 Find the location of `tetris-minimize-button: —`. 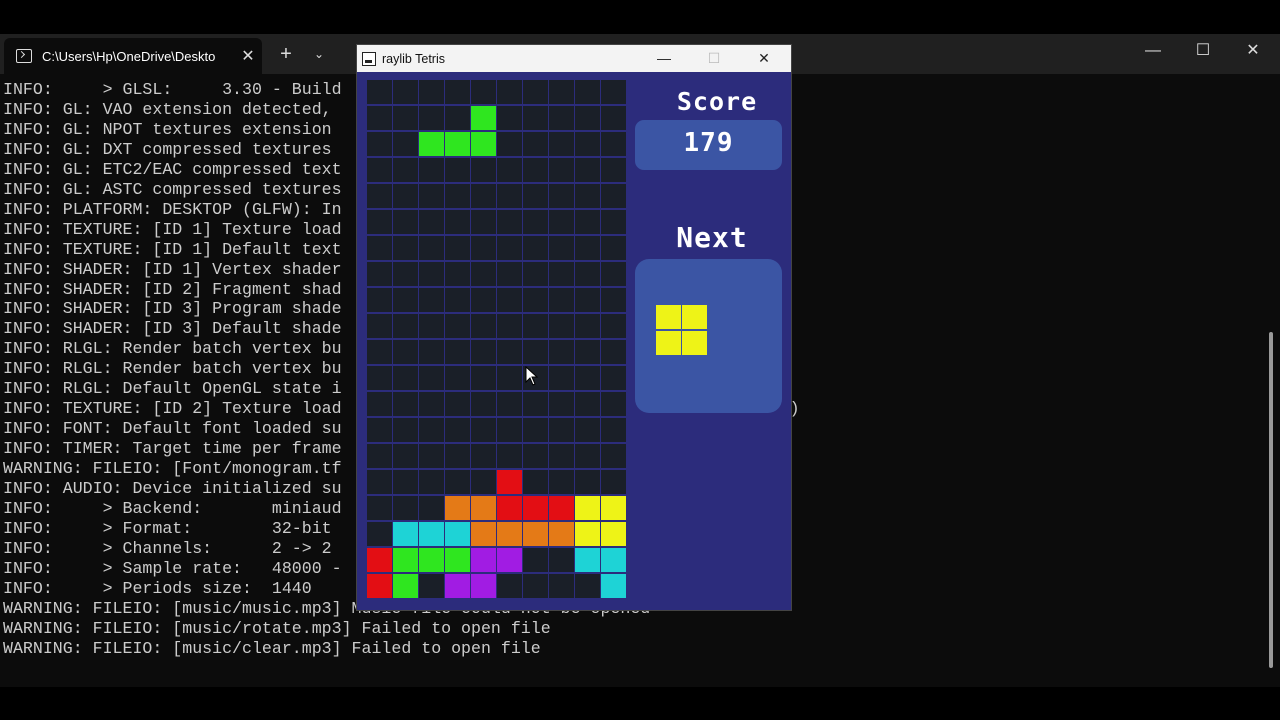

tetris-minimize-button: — is located at coordinates (664, 58).